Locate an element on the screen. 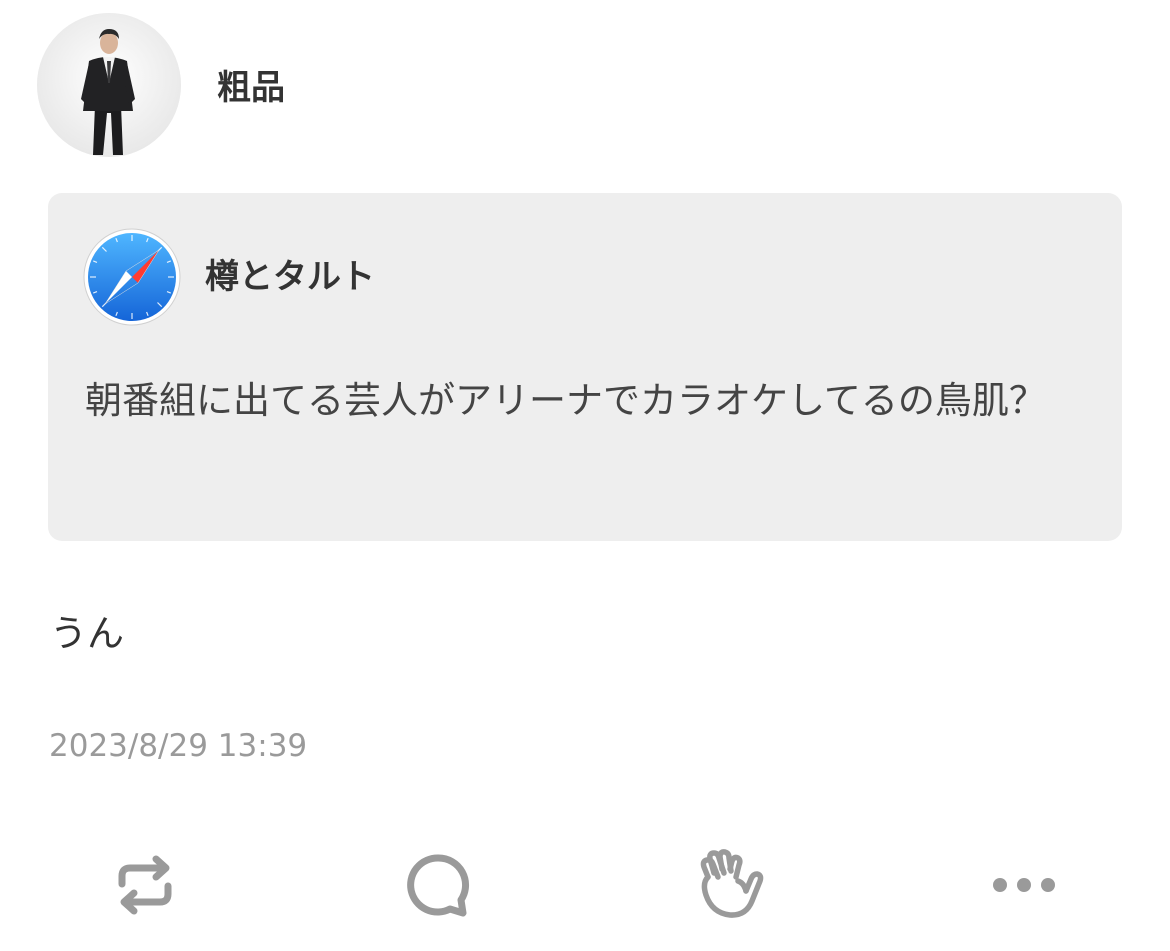 The height and width of the screenshot is (951, 1170). clap-icon is located at coordinates (732, 883).